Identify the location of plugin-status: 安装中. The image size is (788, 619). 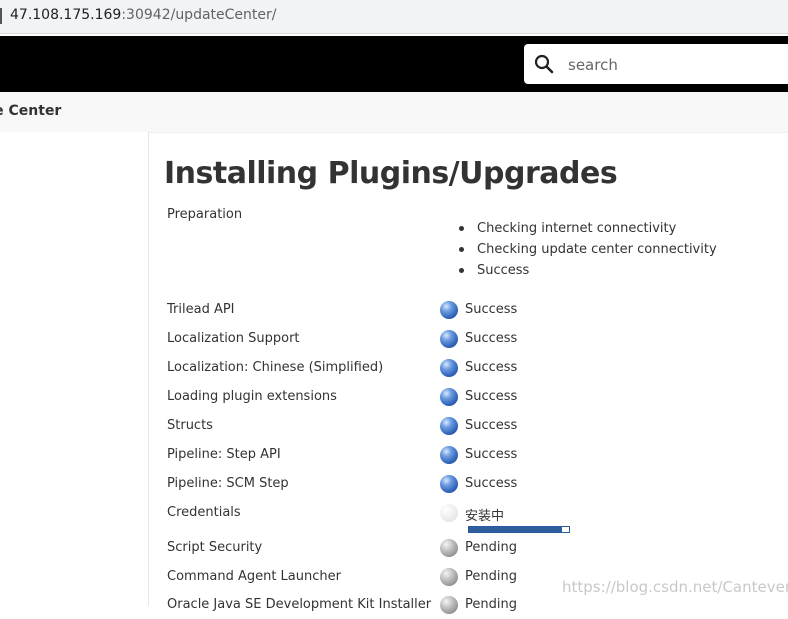
(485, 516).